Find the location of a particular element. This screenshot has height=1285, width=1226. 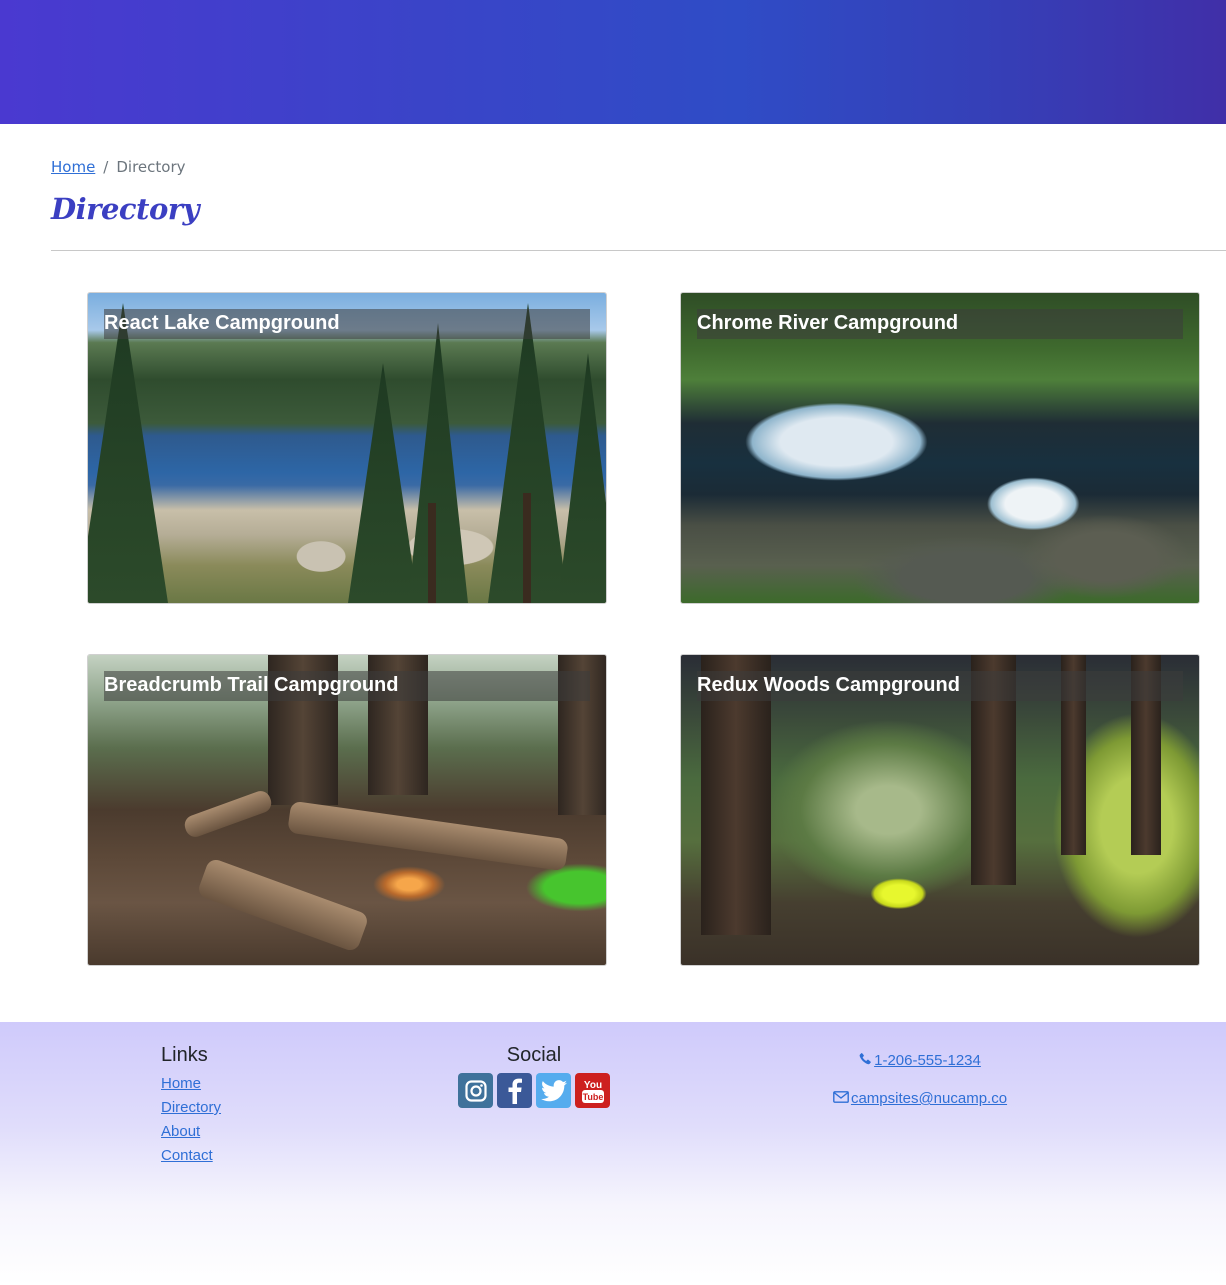

breadcrumb-home-link: Home is located at coordinates (73, 167).